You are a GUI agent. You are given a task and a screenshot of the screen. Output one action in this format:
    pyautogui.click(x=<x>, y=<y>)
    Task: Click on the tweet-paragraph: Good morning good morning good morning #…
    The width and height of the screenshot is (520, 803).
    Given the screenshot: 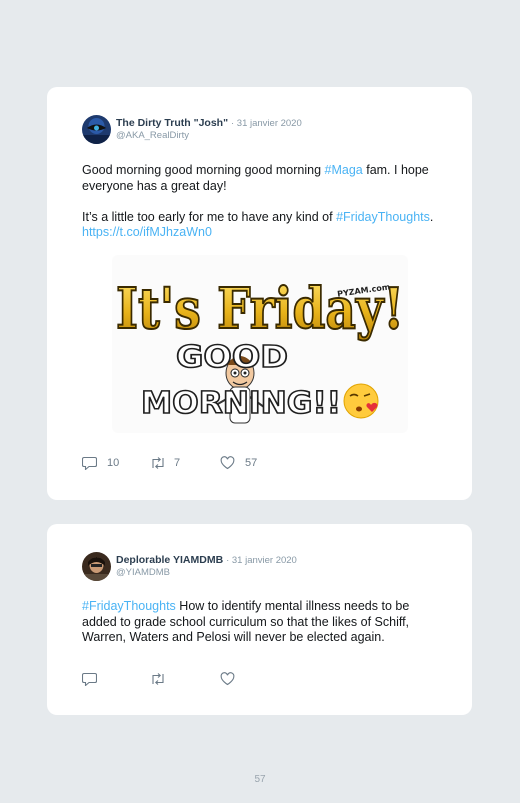 What is the action you would take?
    pyautogui.click(x=259, y=178)
    